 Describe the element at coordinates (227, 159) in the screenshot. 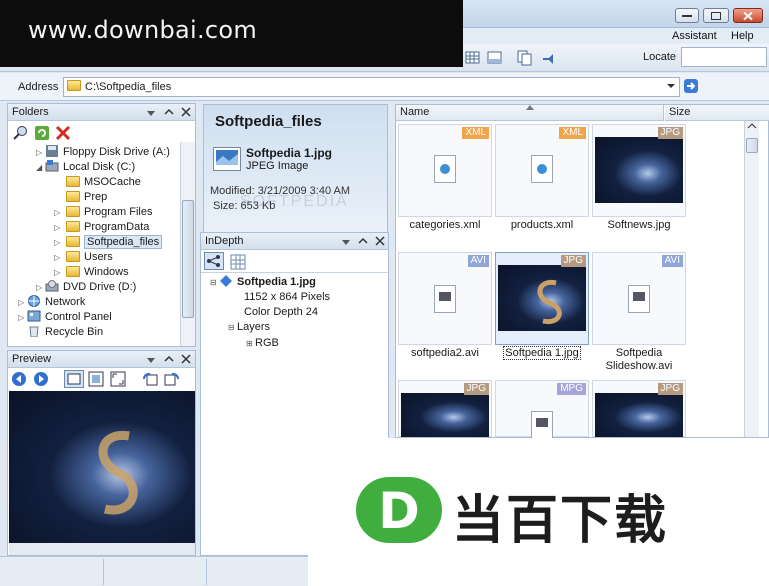

I see `image-file-icon` at that location.